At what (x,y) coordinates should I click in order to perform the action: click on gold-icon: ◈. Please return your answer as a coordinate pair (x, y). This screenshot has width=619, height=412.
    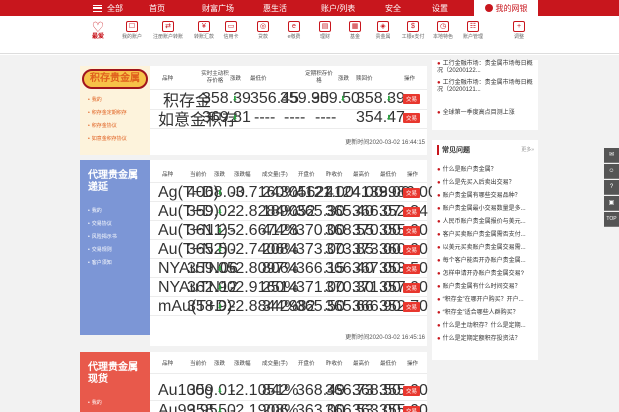
    Looking at the image, I should click on (383, 26).